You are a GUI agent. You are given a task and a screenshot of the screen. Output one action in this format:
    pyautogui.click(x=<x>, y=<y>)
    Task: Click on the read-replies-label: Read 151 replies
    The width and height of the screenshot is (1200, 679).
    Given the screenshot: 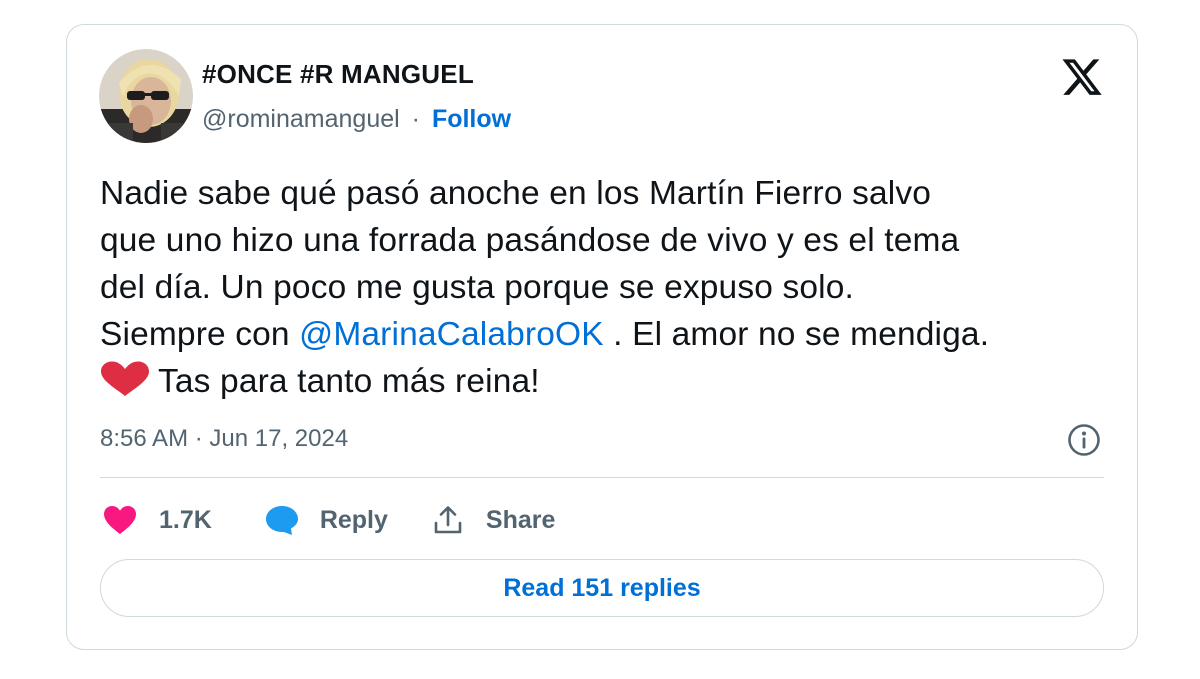 What is the action you would take?
    pyautogui.click(x=602, y=587)
    